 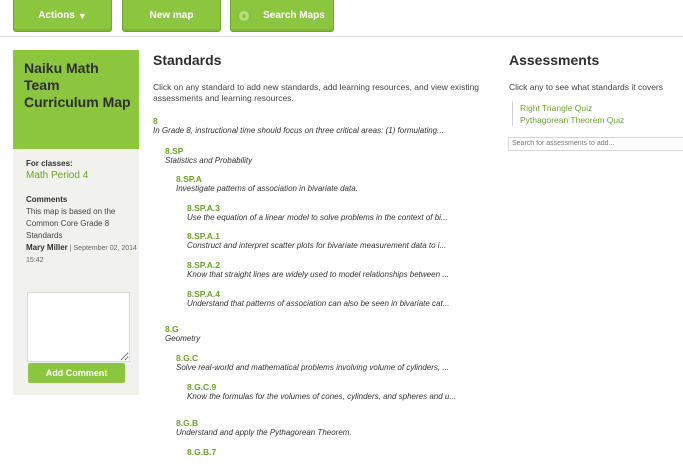 I want to click on standard-code: 8.SP.A.2, so click(x=318, y=265).